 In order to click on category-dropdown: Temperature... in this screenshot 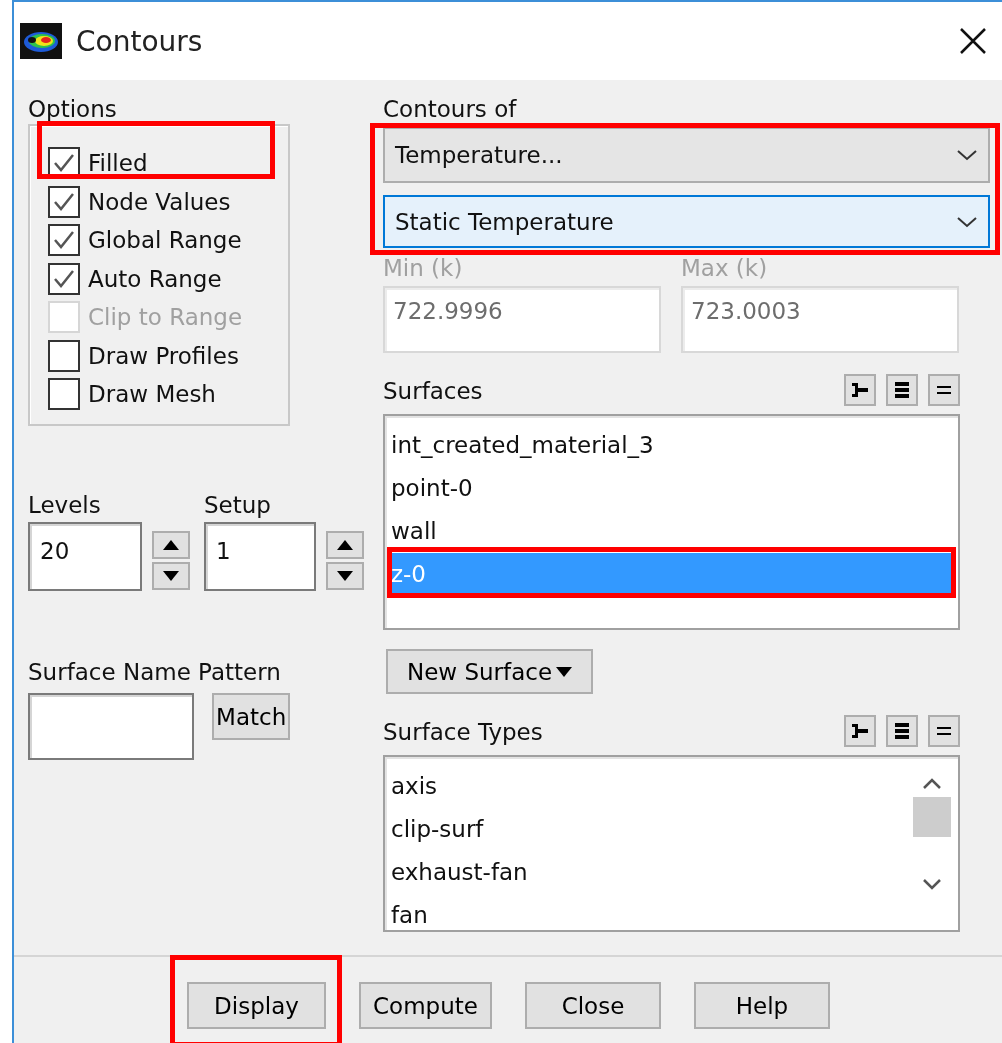, I will do `click(686, 155)`.